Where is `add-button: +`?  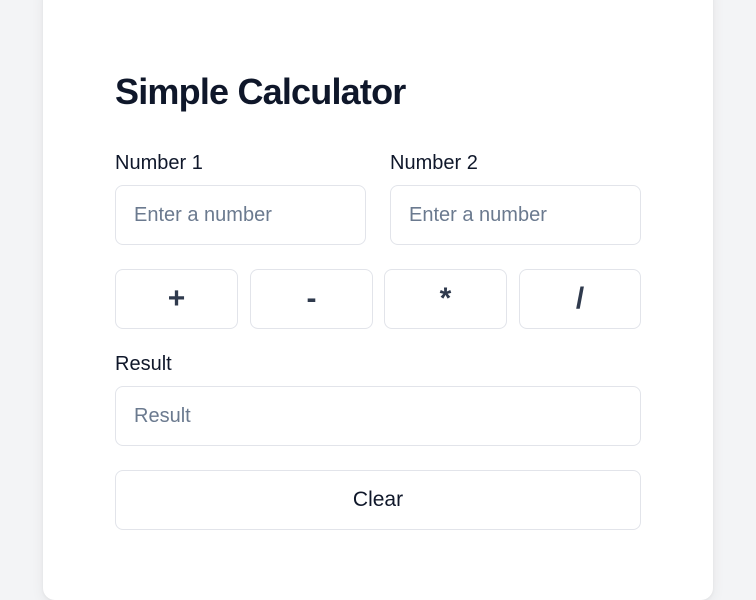 add-button: + is located at coordinates (176, 299).